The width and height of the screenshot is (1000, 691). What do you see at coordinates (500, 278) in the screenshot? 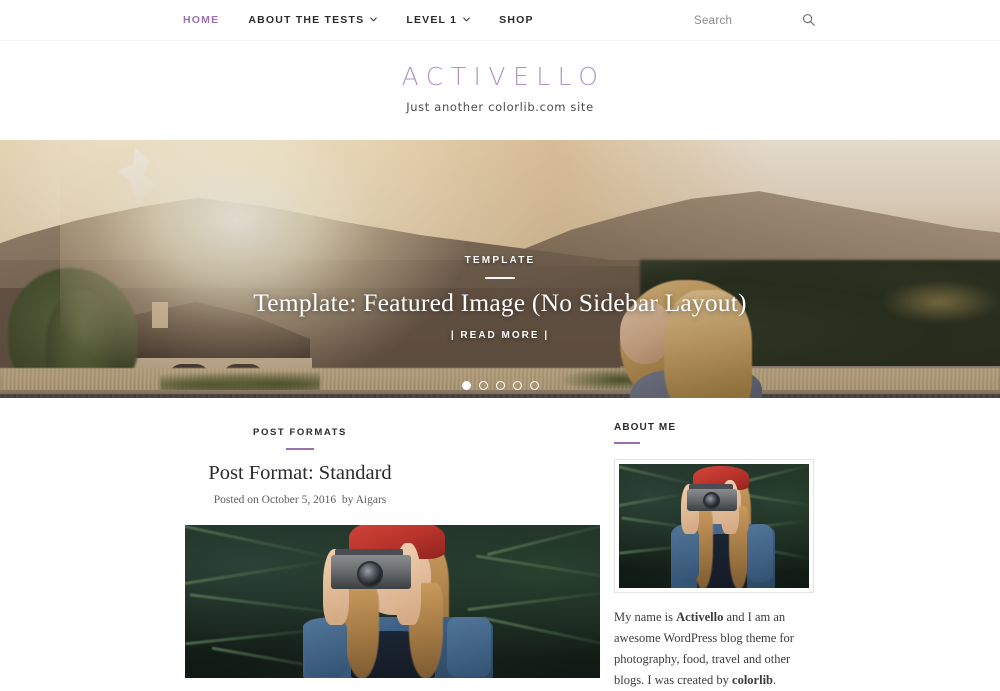
I see `slider-divider` at bounding box center [500, 278].